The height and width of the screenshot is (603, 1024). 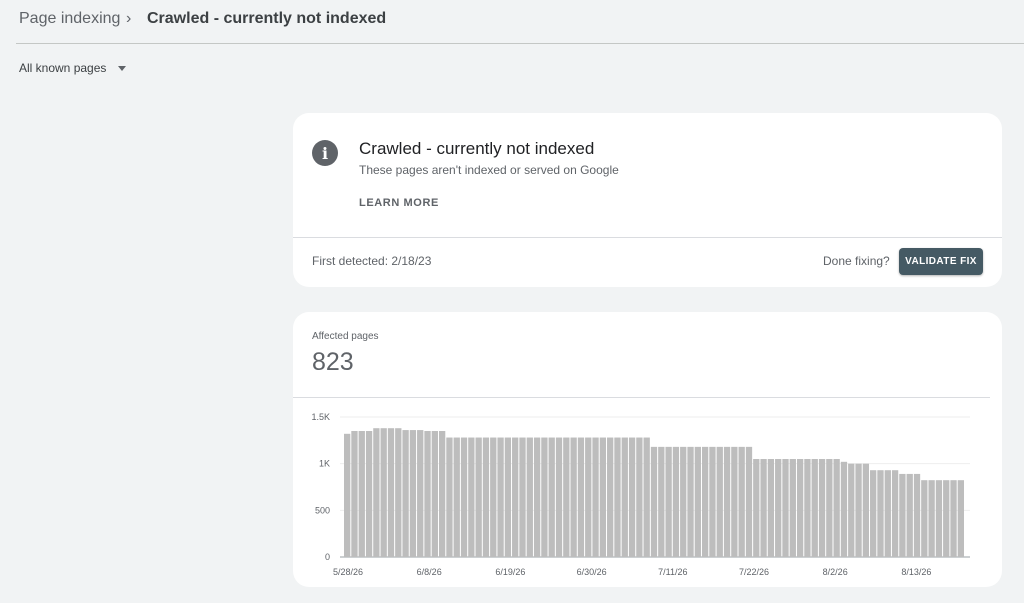 What do you see at coordinates (267, 18) in the screenshot?
I see `page-title: Crawled - currently not indexed` at bounding box center [267, 18].